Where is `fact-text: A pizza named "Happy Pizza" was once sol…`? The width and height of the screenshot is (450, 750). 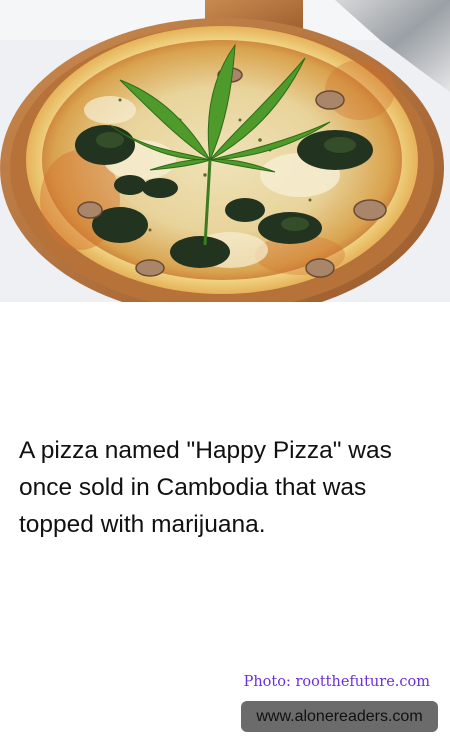 fact-text: A pizza named "Happy Pizza" was once sol… is located at coordinates (205, 487).